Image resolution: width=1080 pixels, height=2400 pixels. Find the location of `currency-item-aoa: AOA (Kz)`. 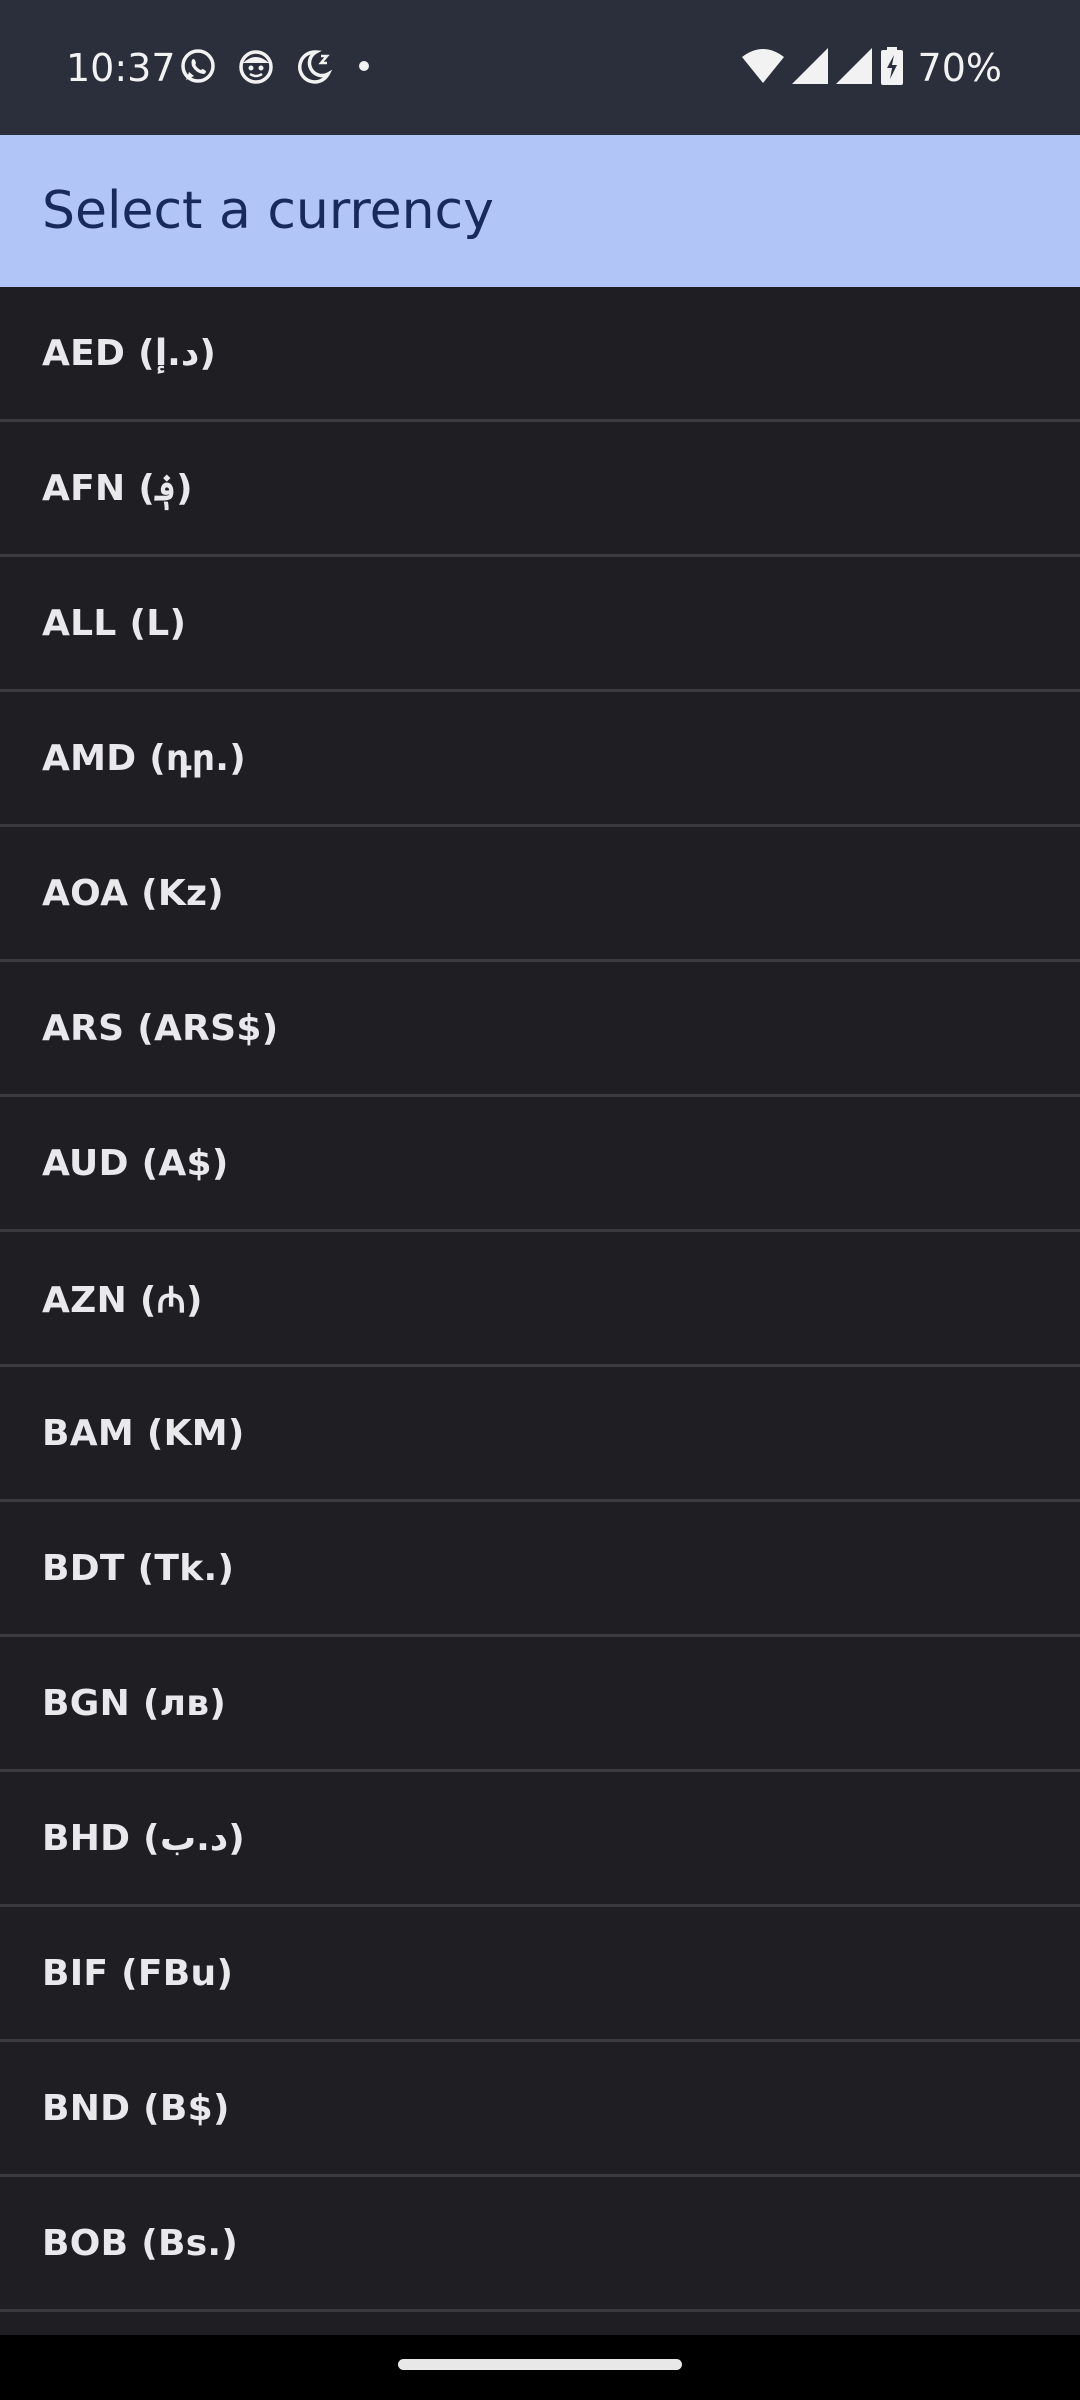

currency-item-aoa: AOA (Kz) is located at coordinates (540, 894).